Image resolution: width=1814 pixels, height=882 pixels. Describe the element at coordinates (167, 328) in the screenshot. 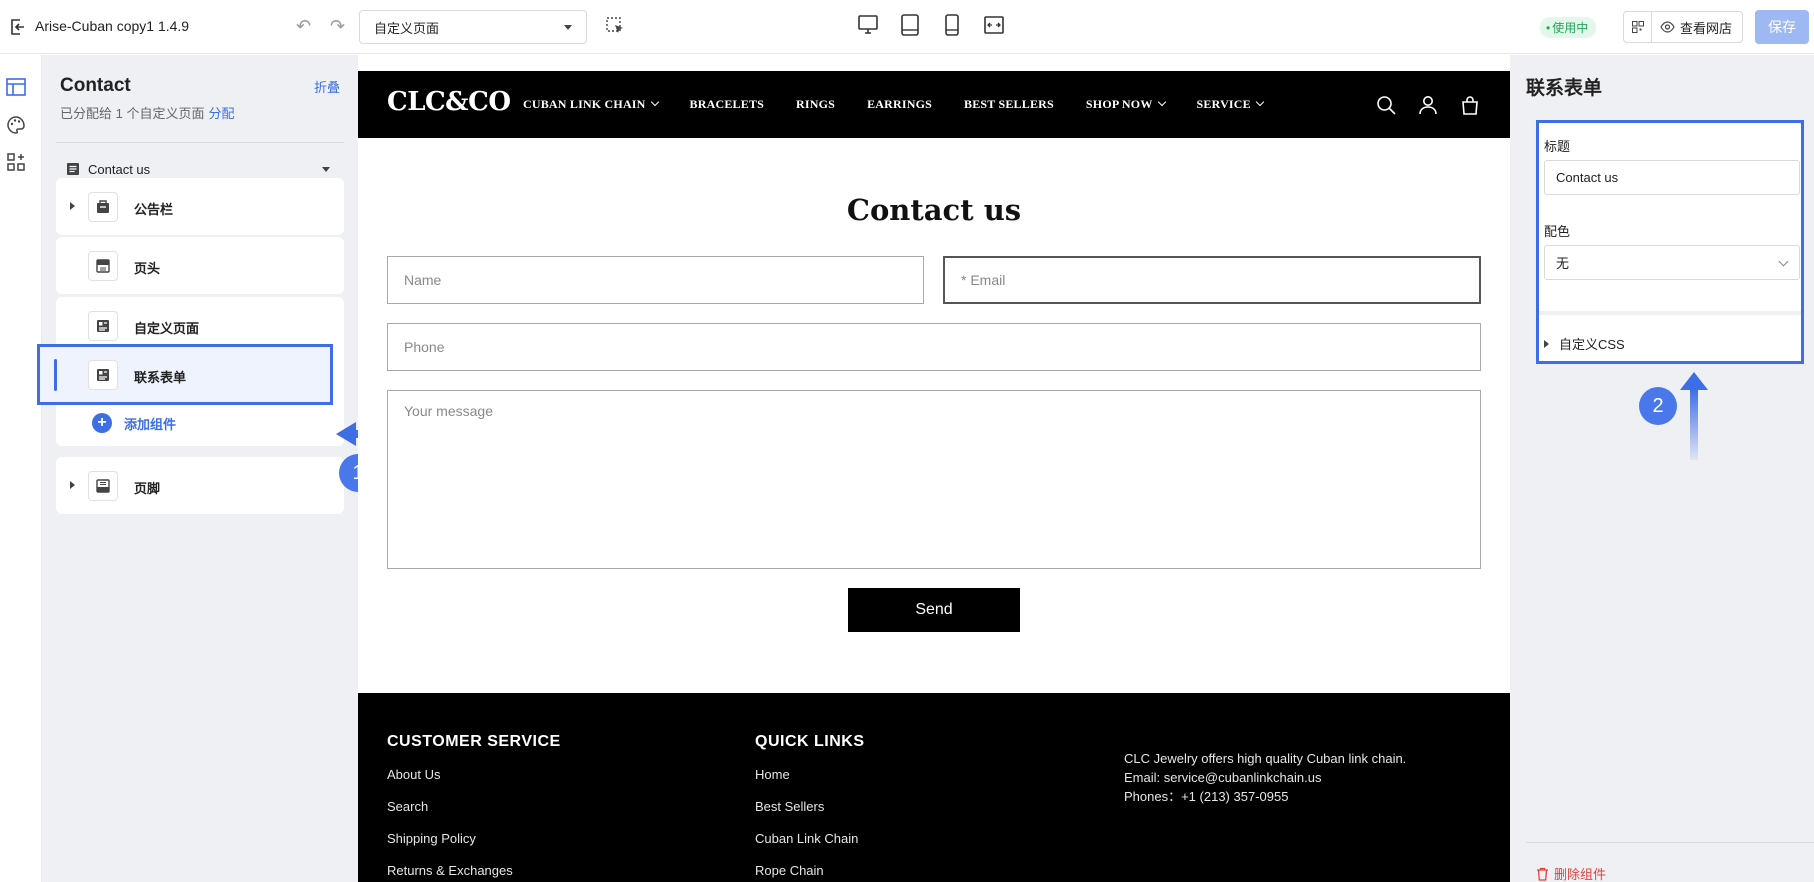

I see `section-label: 自定义页面` at that location.